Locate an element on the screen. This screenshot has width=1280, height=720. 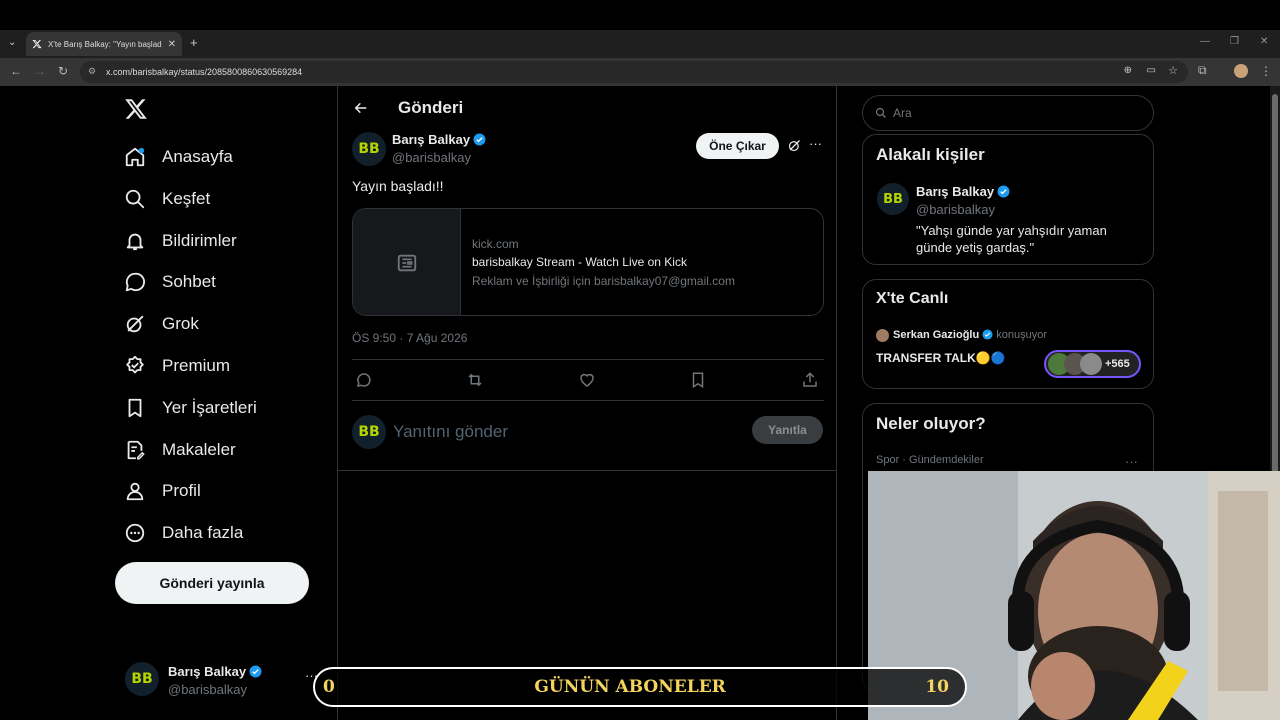
link-card-title: barisbalkay Stream - Watch Live on Kick is located at coordinates (579, 262).